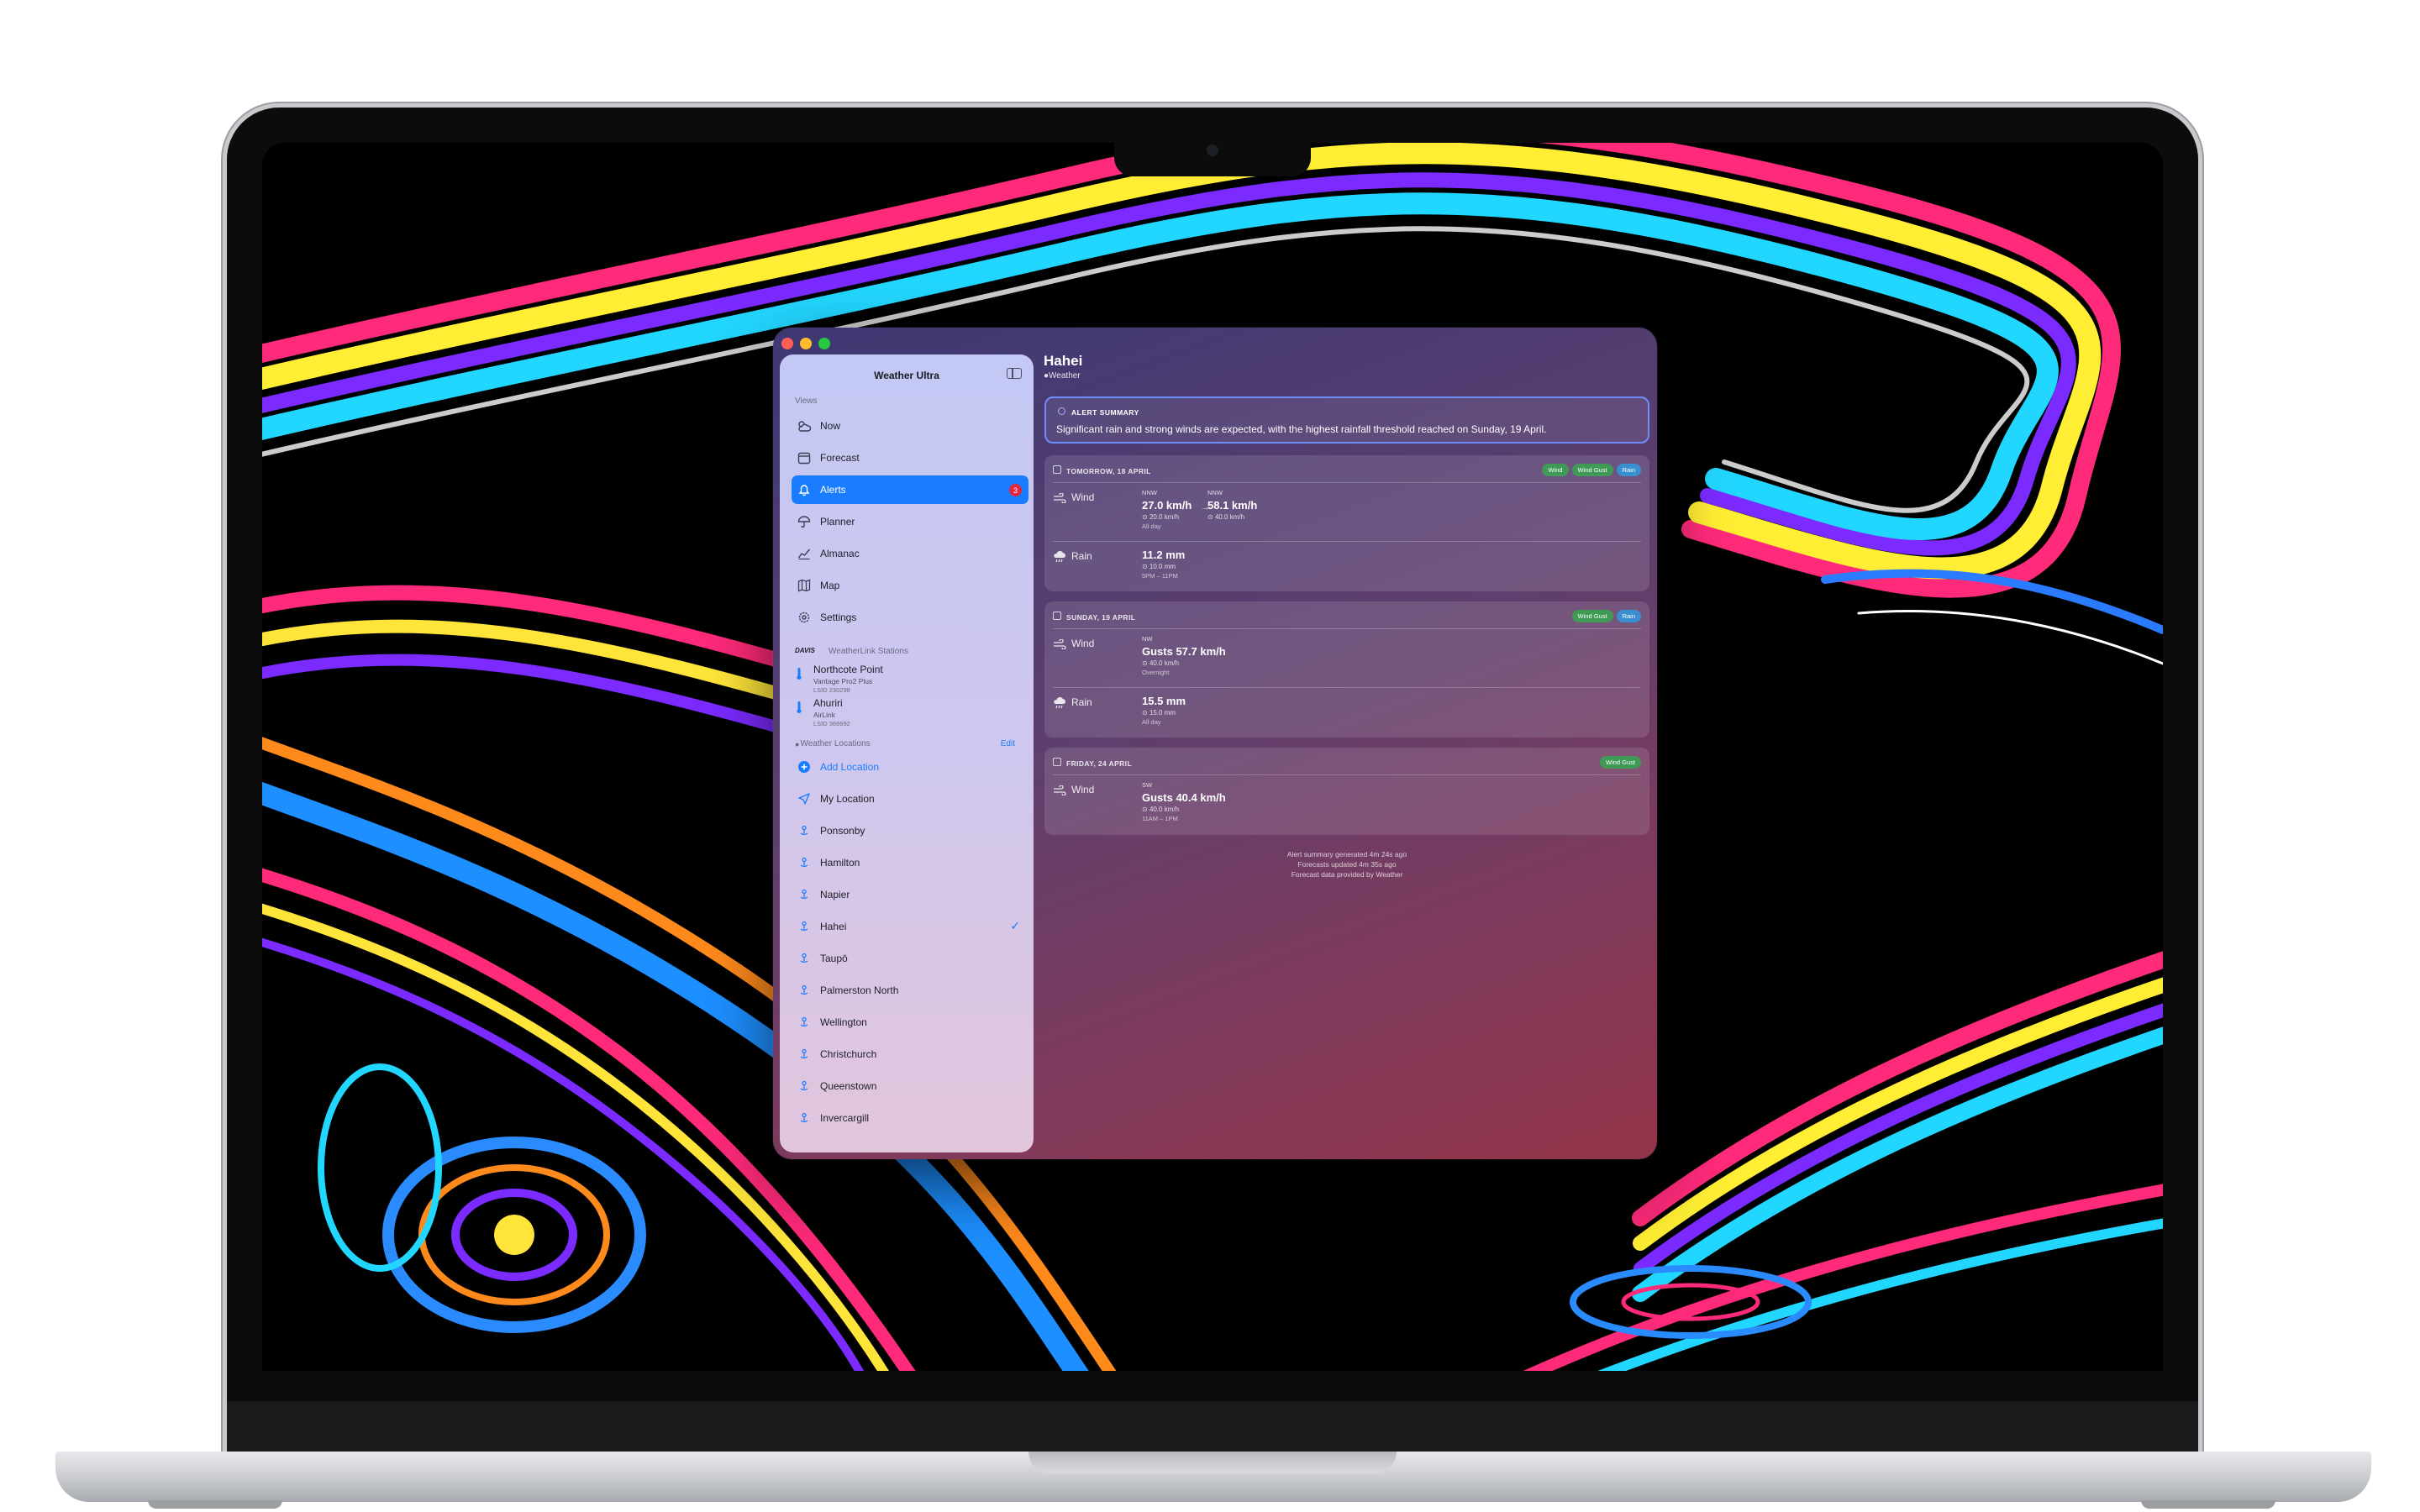  What do you see at coordinates (1212, 150) in the screenshot?
I see `camera` at bounding box center [1212, 150].